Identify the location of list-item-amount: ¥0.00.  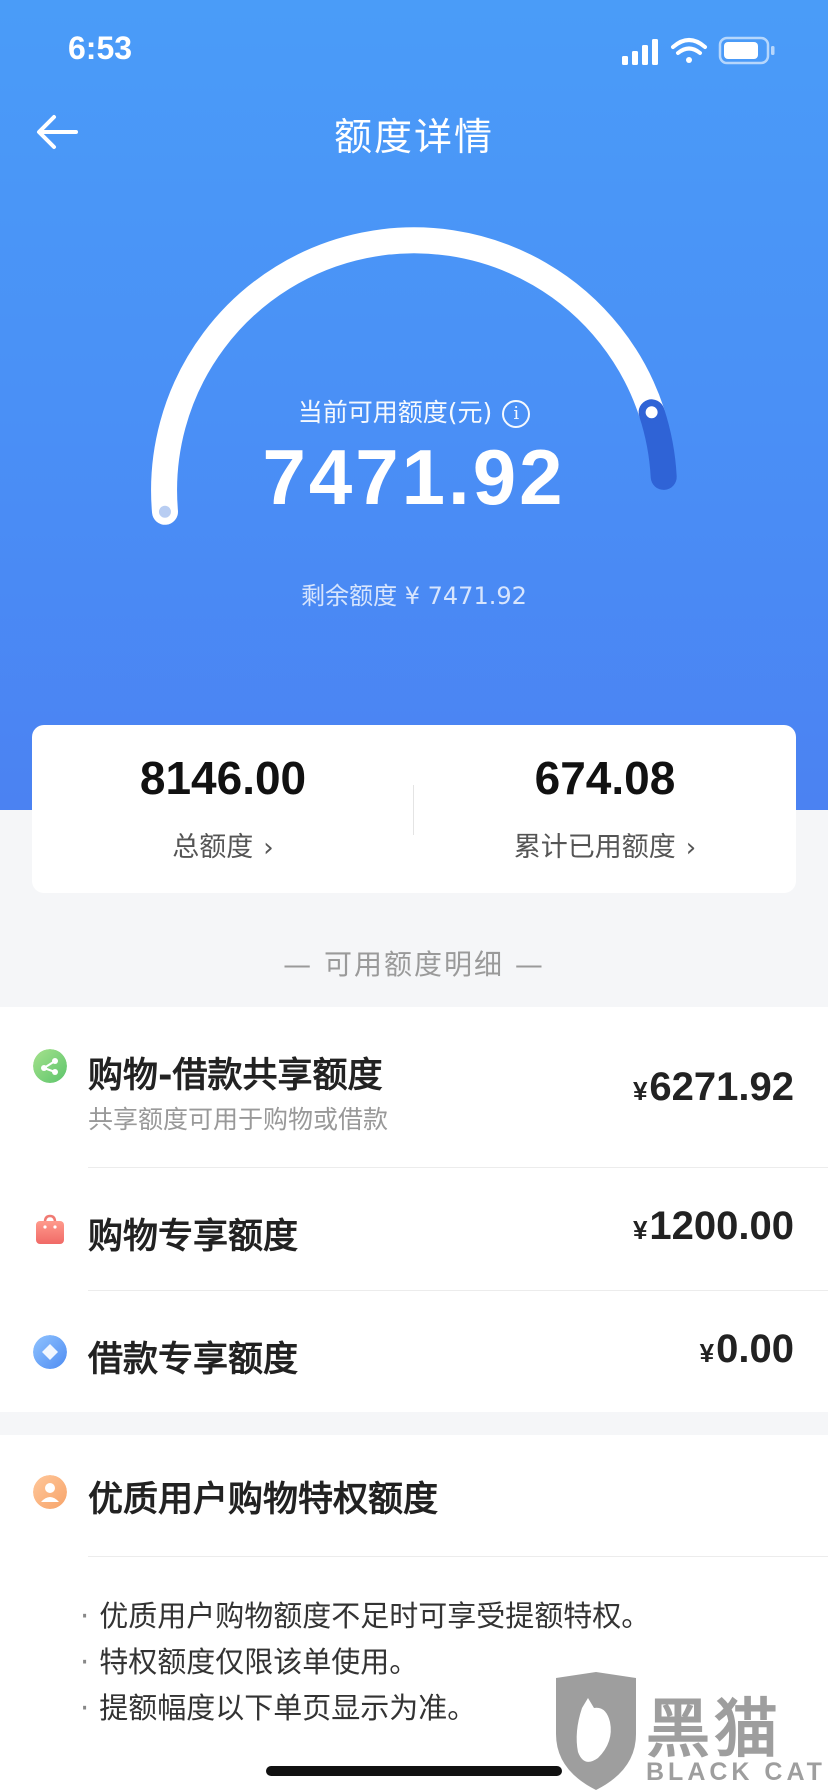
(747, 1349).